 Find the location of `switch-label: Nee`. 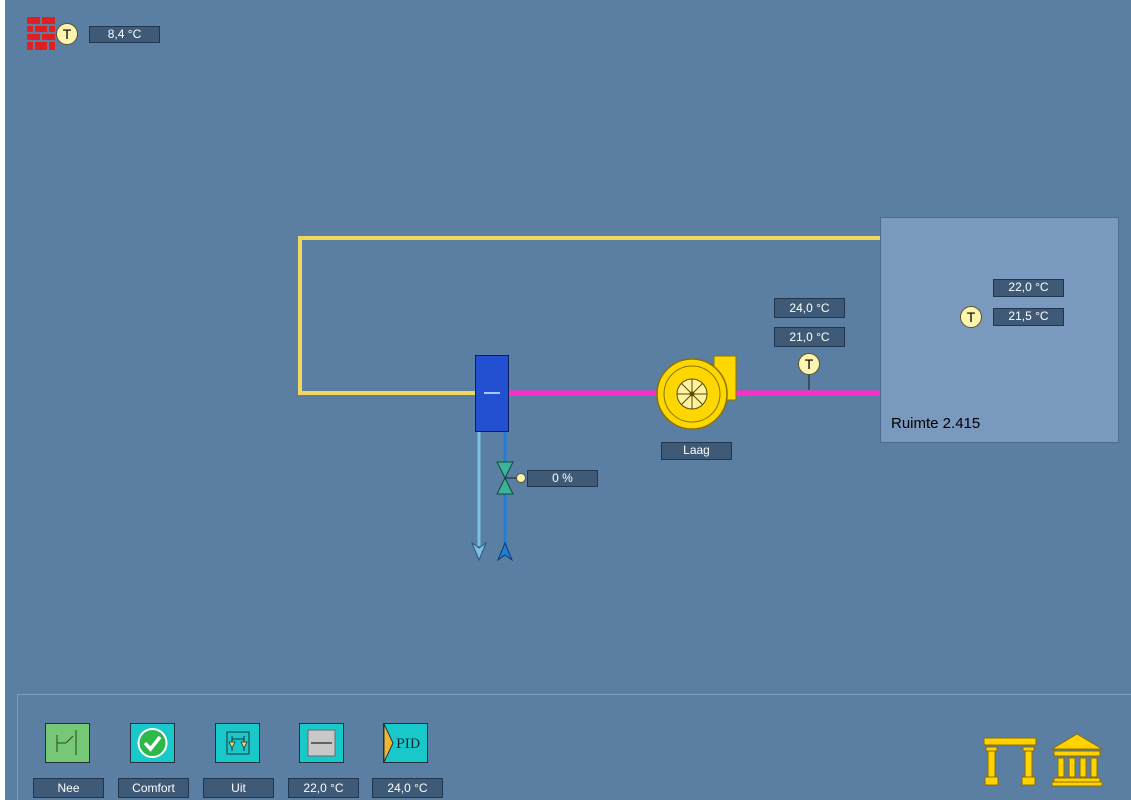

switch-label: Nee is located at coordinates (68, 788).